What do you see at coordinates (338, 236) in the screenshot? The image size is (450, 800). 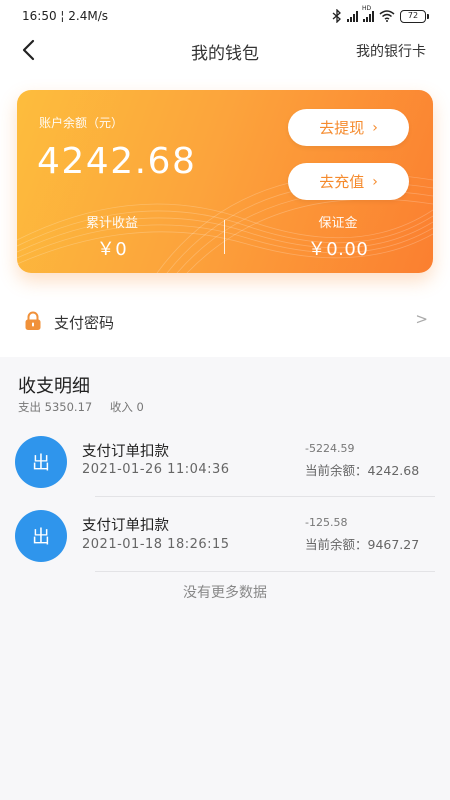 I see `deposit-stat: 保证金 ￥0.00` at bounding box center [338, 236].